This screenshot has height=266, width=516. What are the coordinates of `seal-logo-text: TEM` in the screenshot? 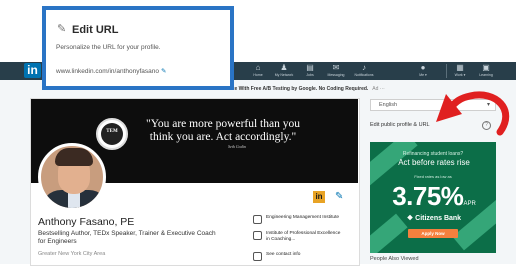 It's located at (112, 131).